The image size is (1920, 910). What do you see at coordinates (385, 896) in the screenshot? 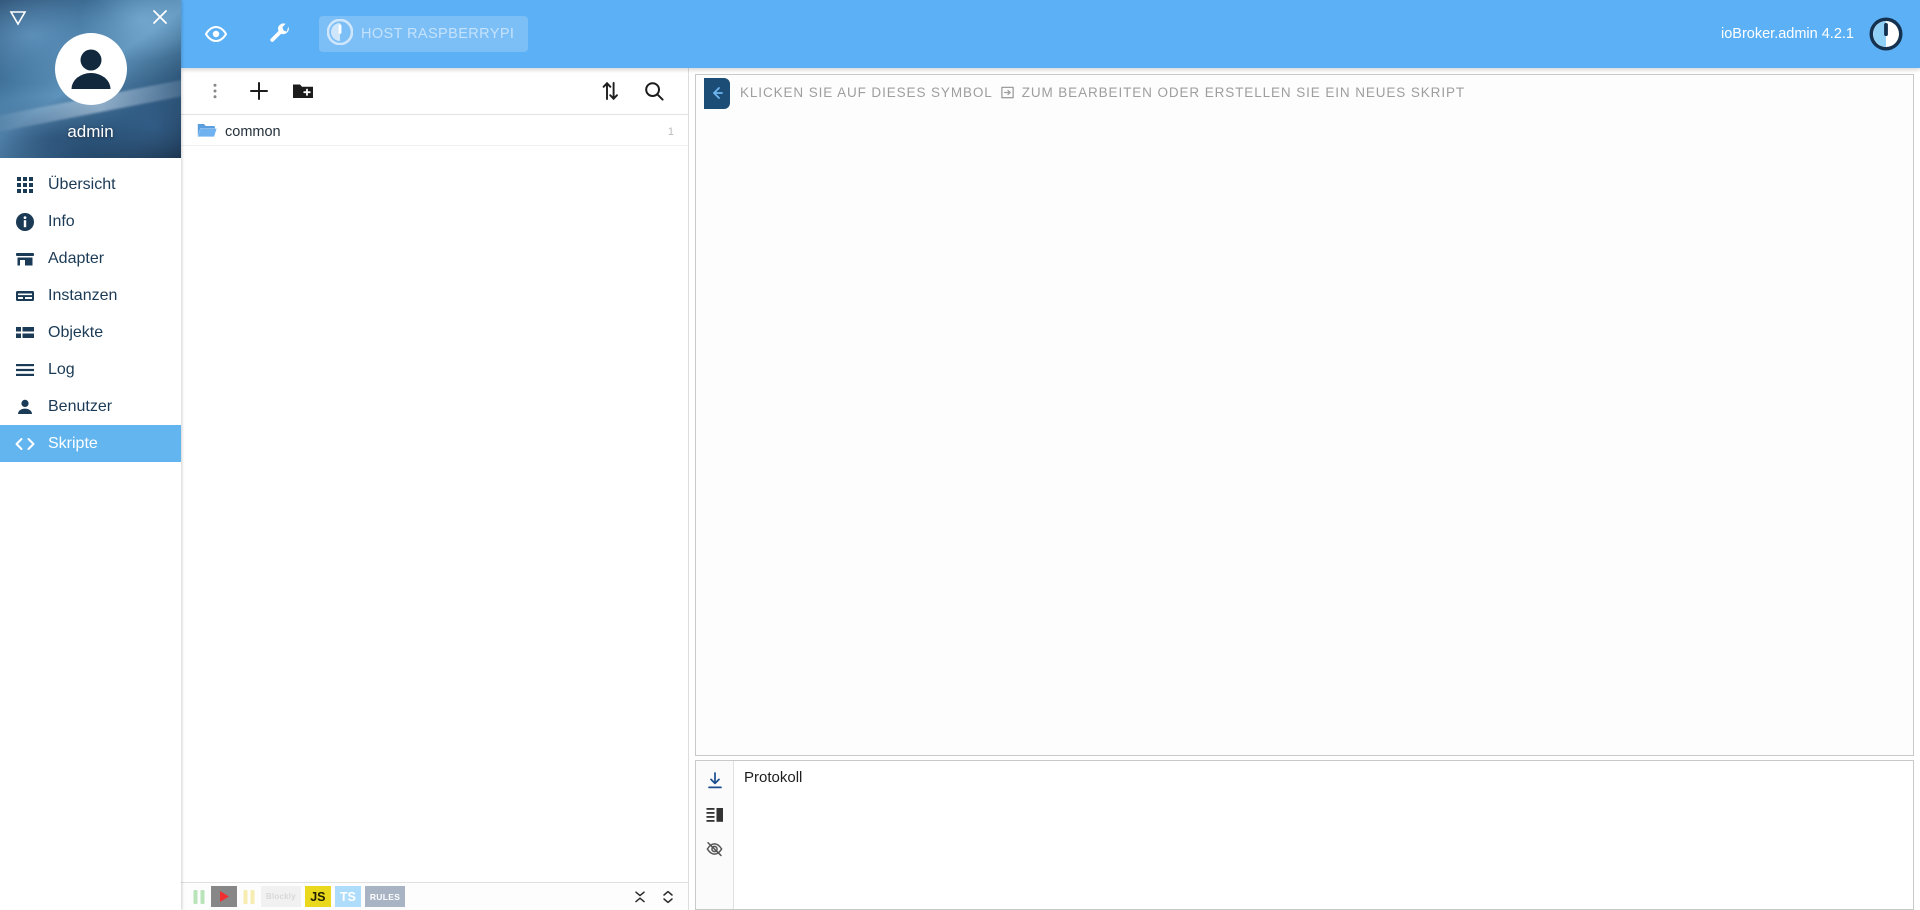
I see `rules-badge-icon: RULES` at bounding box center [385, 896].